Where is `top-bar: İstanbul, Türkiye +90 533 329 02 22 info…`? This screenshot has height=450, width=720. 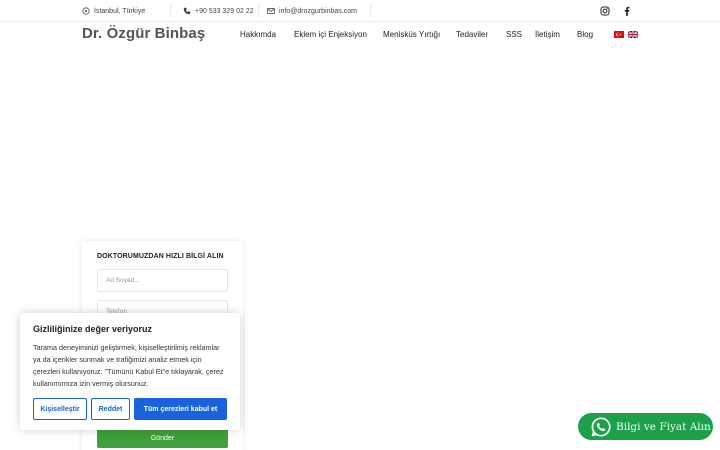
top-bar: İstanbul, Türkiye +90 533 329 02 22 info… is located at coordinates (360, 11).